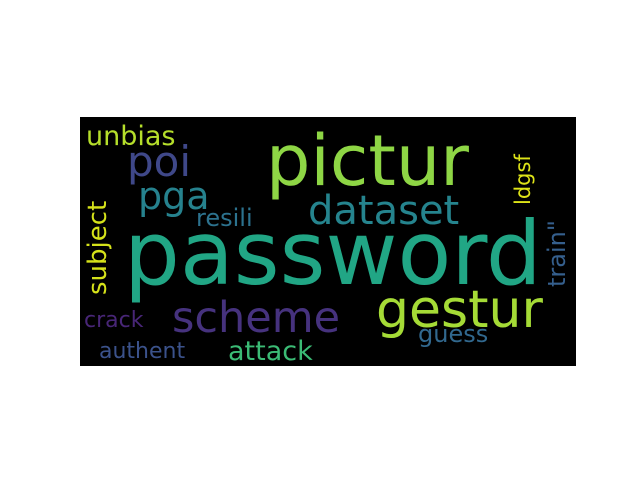  I want to click on word-guess: guess, so click(453, 334).